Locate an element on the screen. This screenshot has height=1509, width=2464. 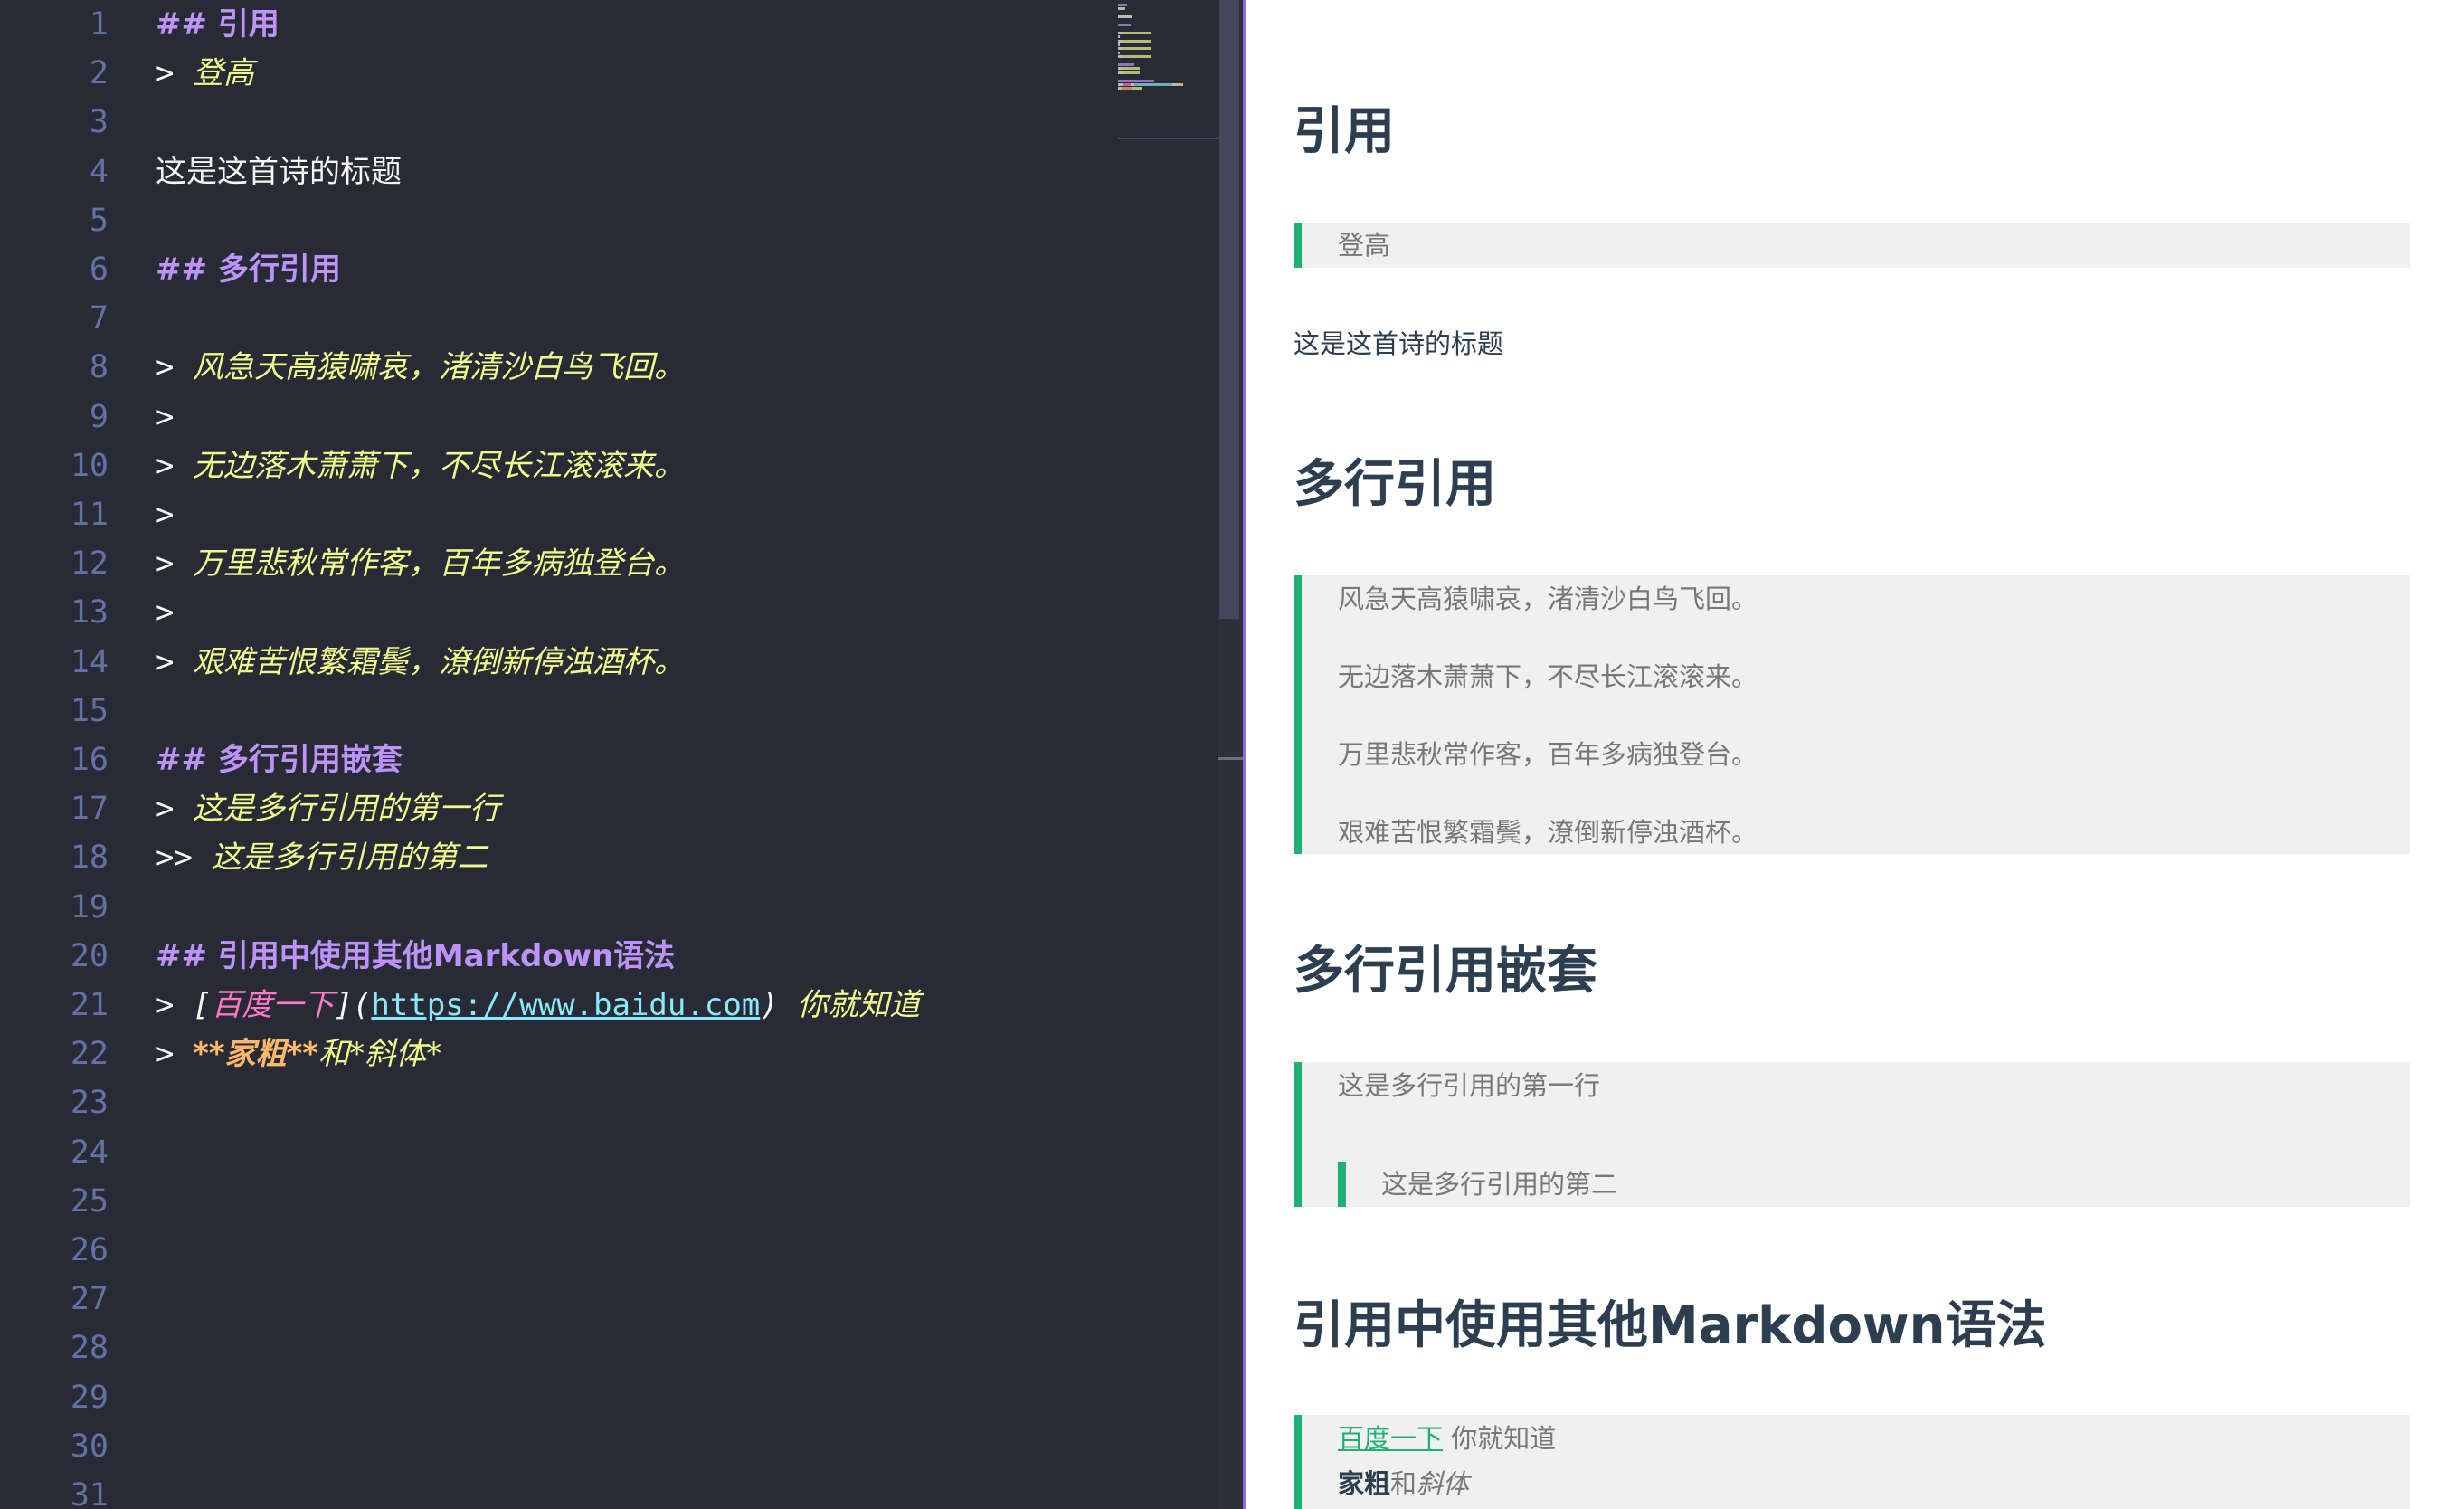
baidu-link: 百度一下 is located at coordinates (1390, 1438).